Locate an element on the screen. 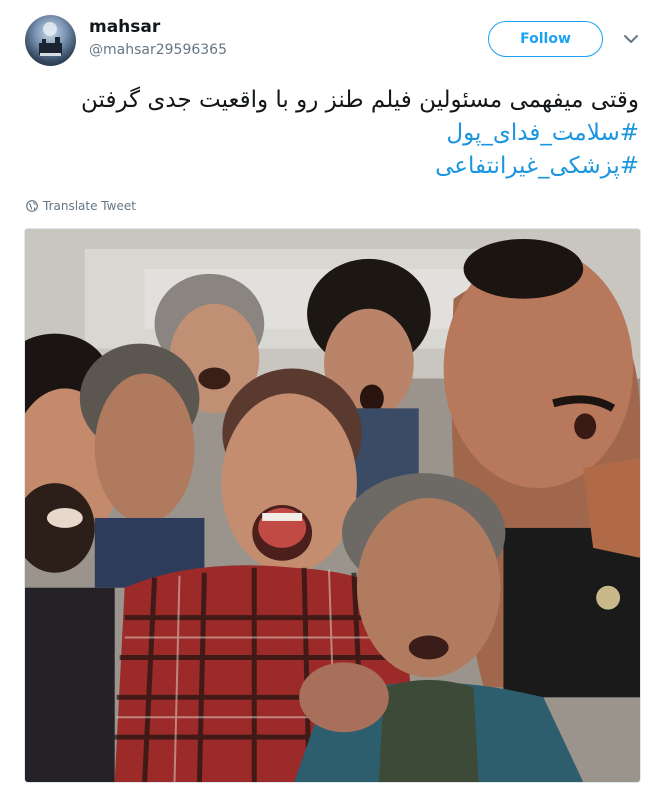 Image resolution: width=669 pixels, height=787 pixels. translate-tweet-link: Translate Tweet is located at coordinates (81, 206).